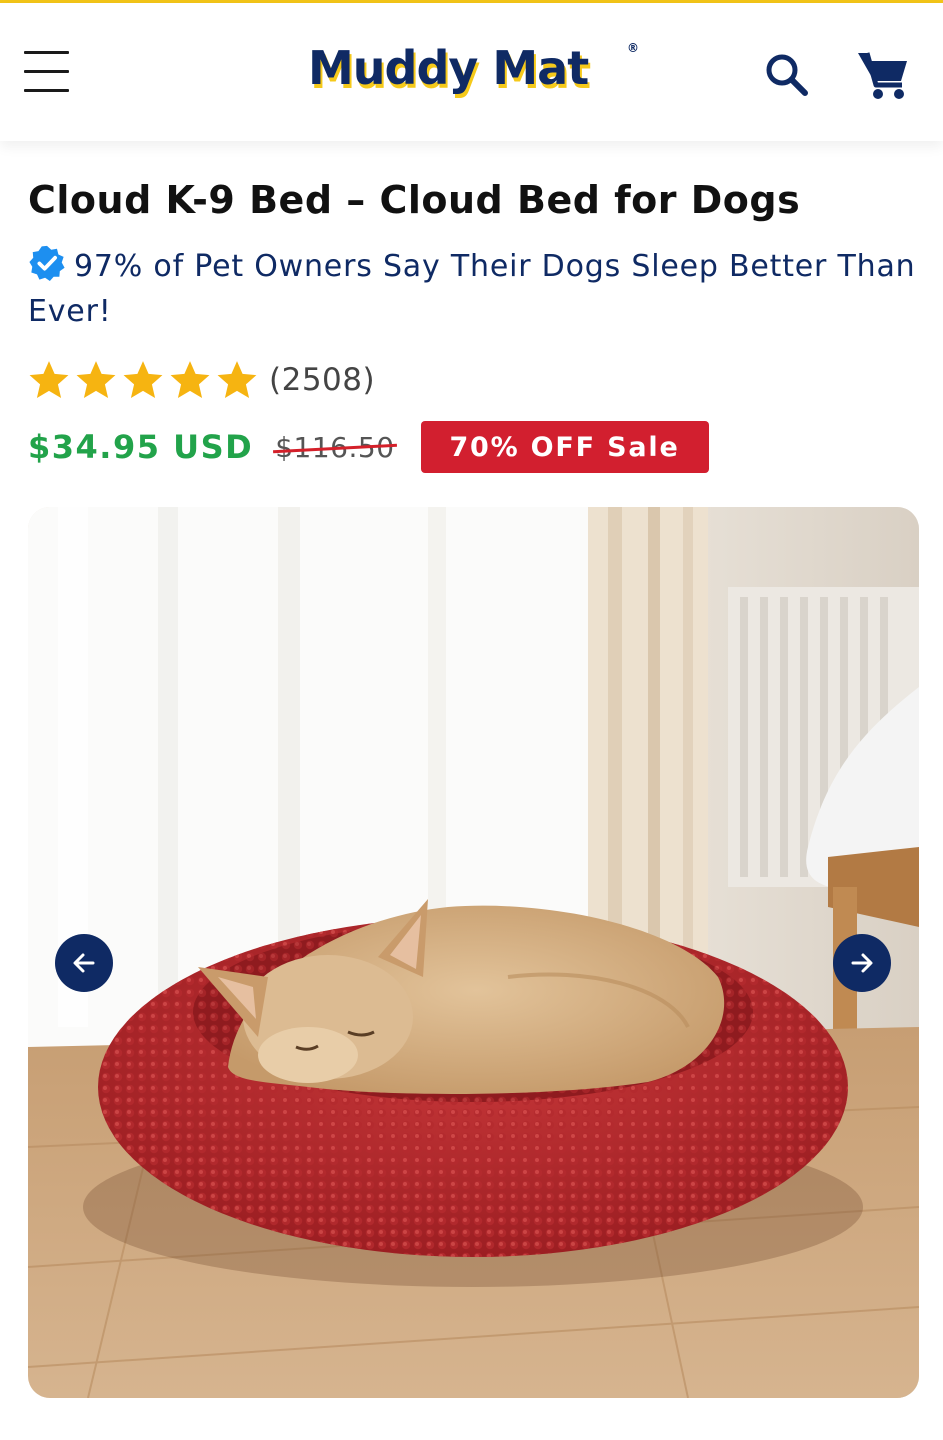  I want to click on arrow-right-icon, so click(862, 963).